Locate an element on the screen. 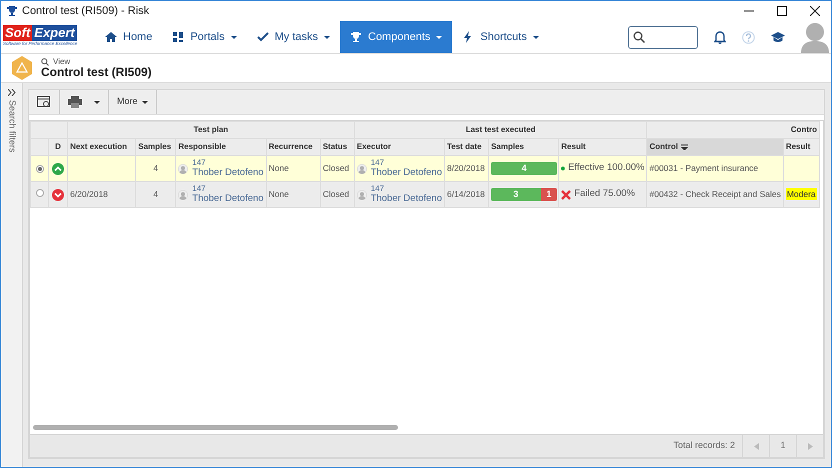 This screenshot has width=832, height=468. result-text: Failed 75.00% is located at coordinates (604, 194).